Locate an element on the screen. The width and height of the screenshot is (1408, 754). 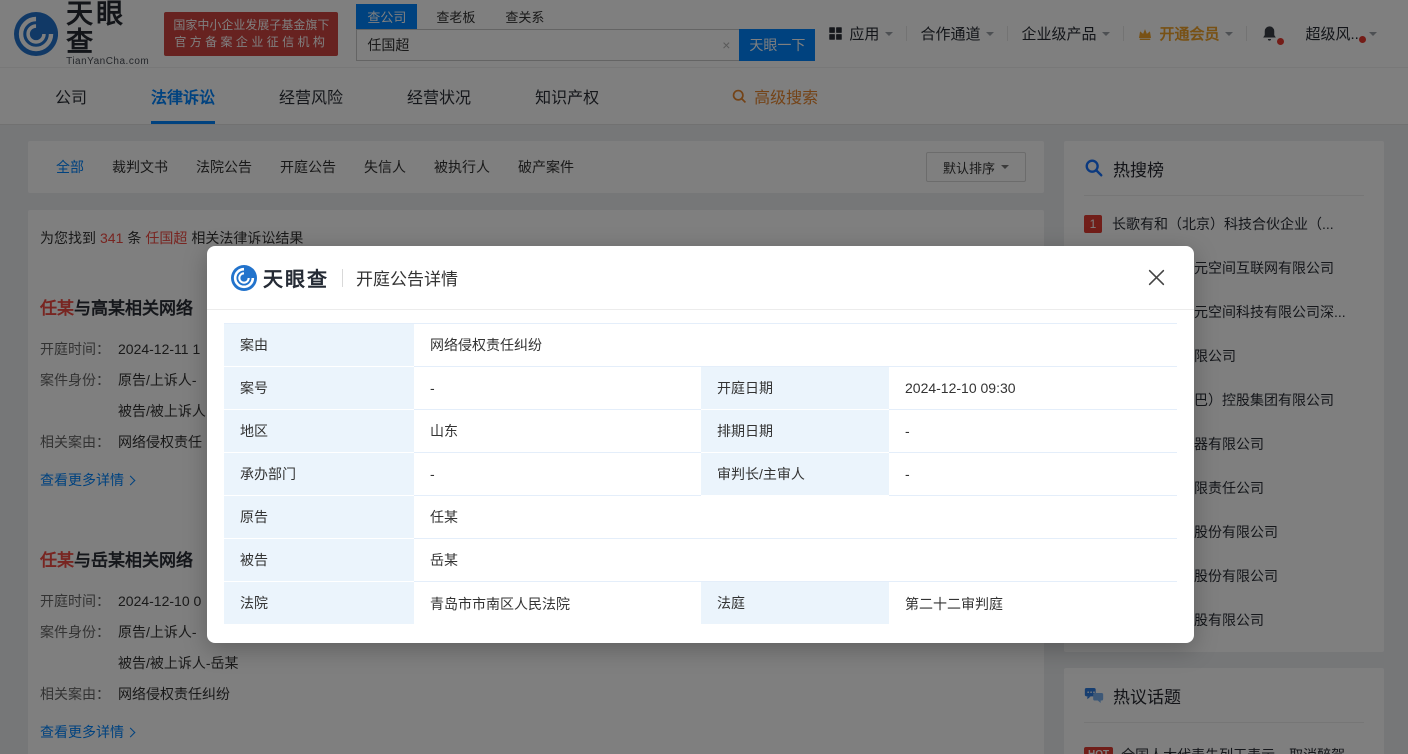
table-row: 案由 网络侵权责任纠纷 is located at coordinates (700, 345).